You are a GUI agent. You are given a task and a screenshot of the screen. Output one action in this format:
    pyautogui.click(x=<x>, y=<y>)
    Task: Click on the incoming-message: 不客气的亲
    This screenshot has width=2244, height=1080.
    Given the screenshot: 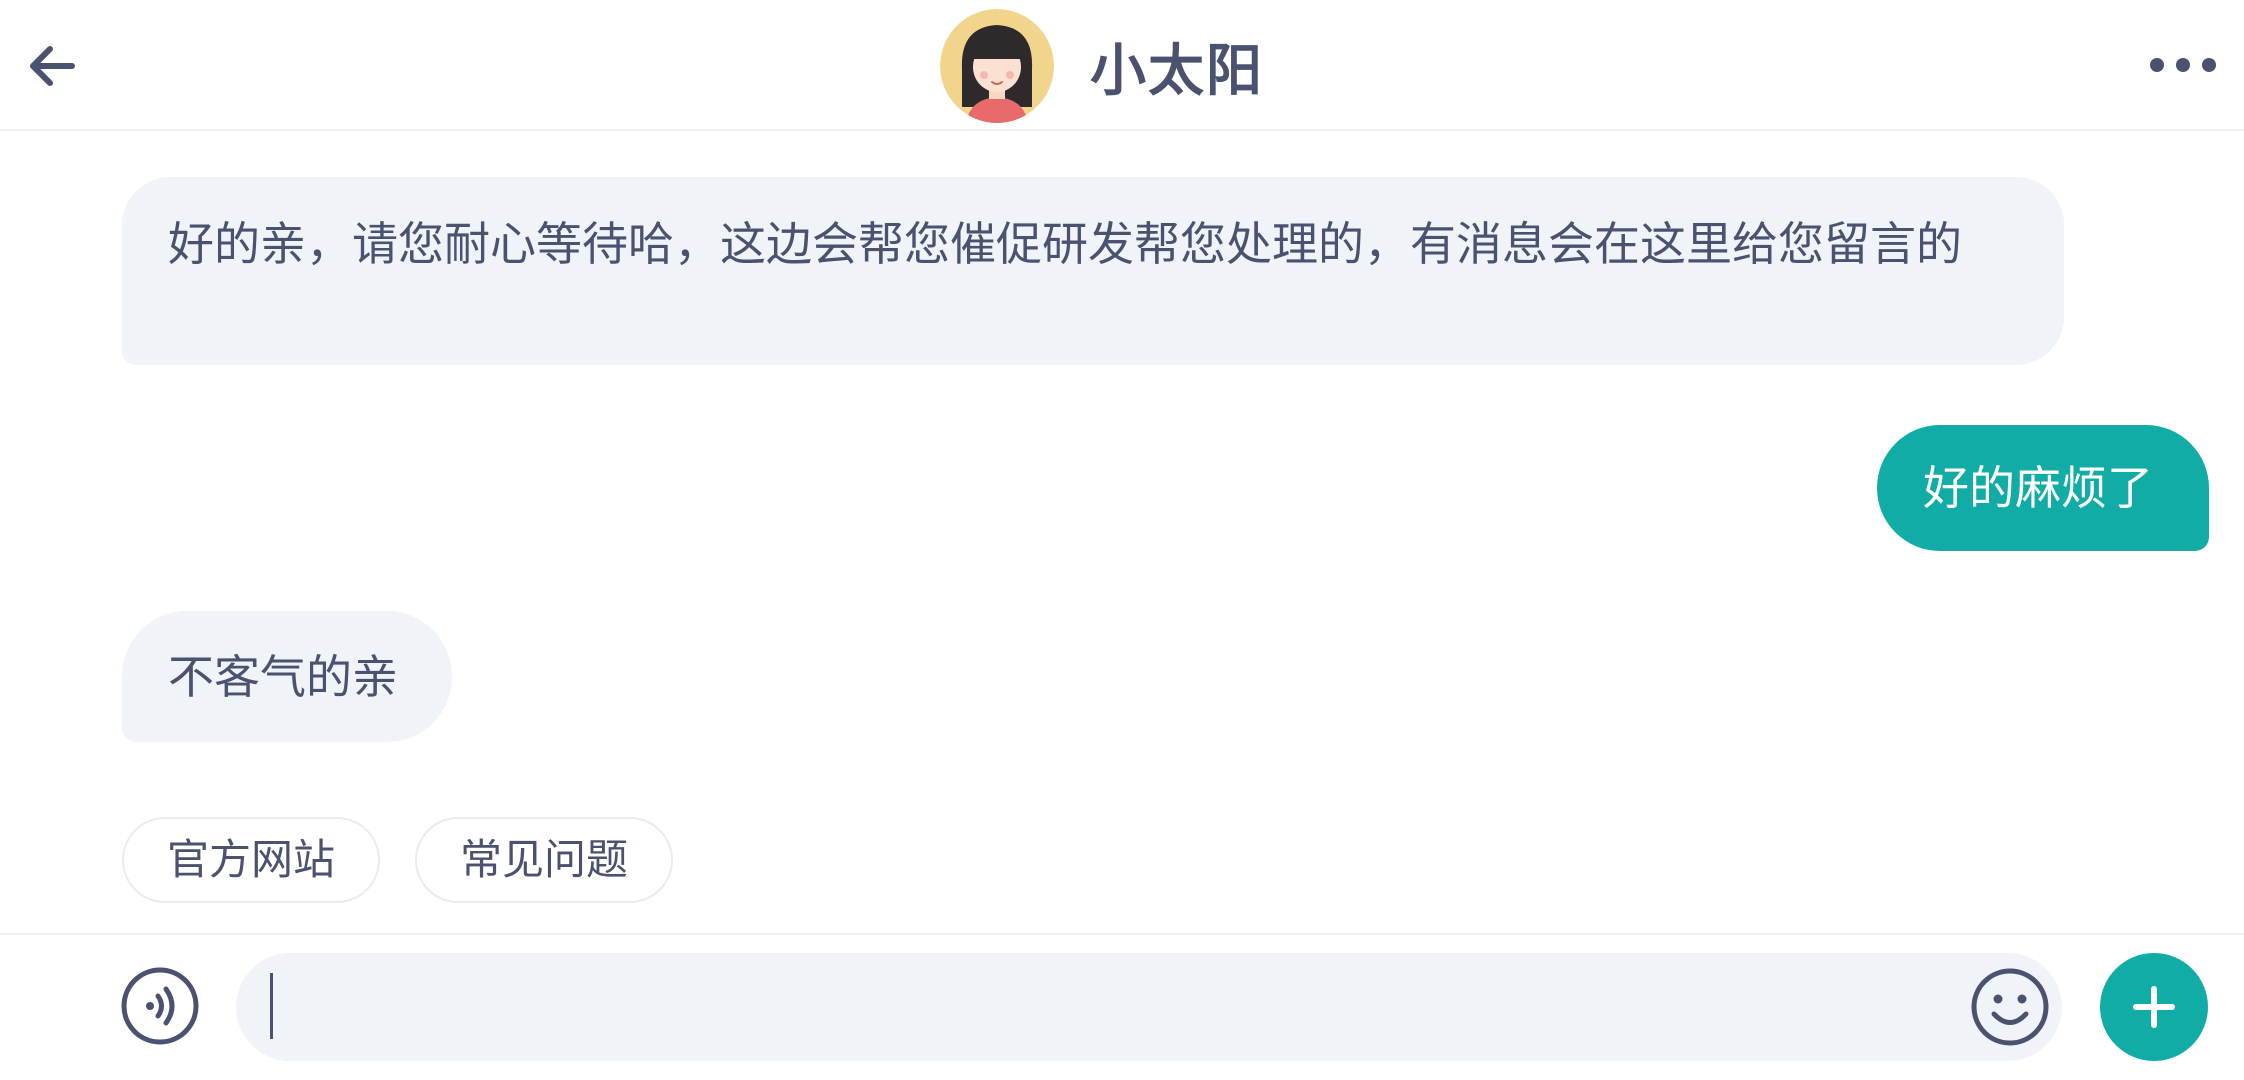 What is the action you would take?
    pyautogui.click(x=287, y=676)
    